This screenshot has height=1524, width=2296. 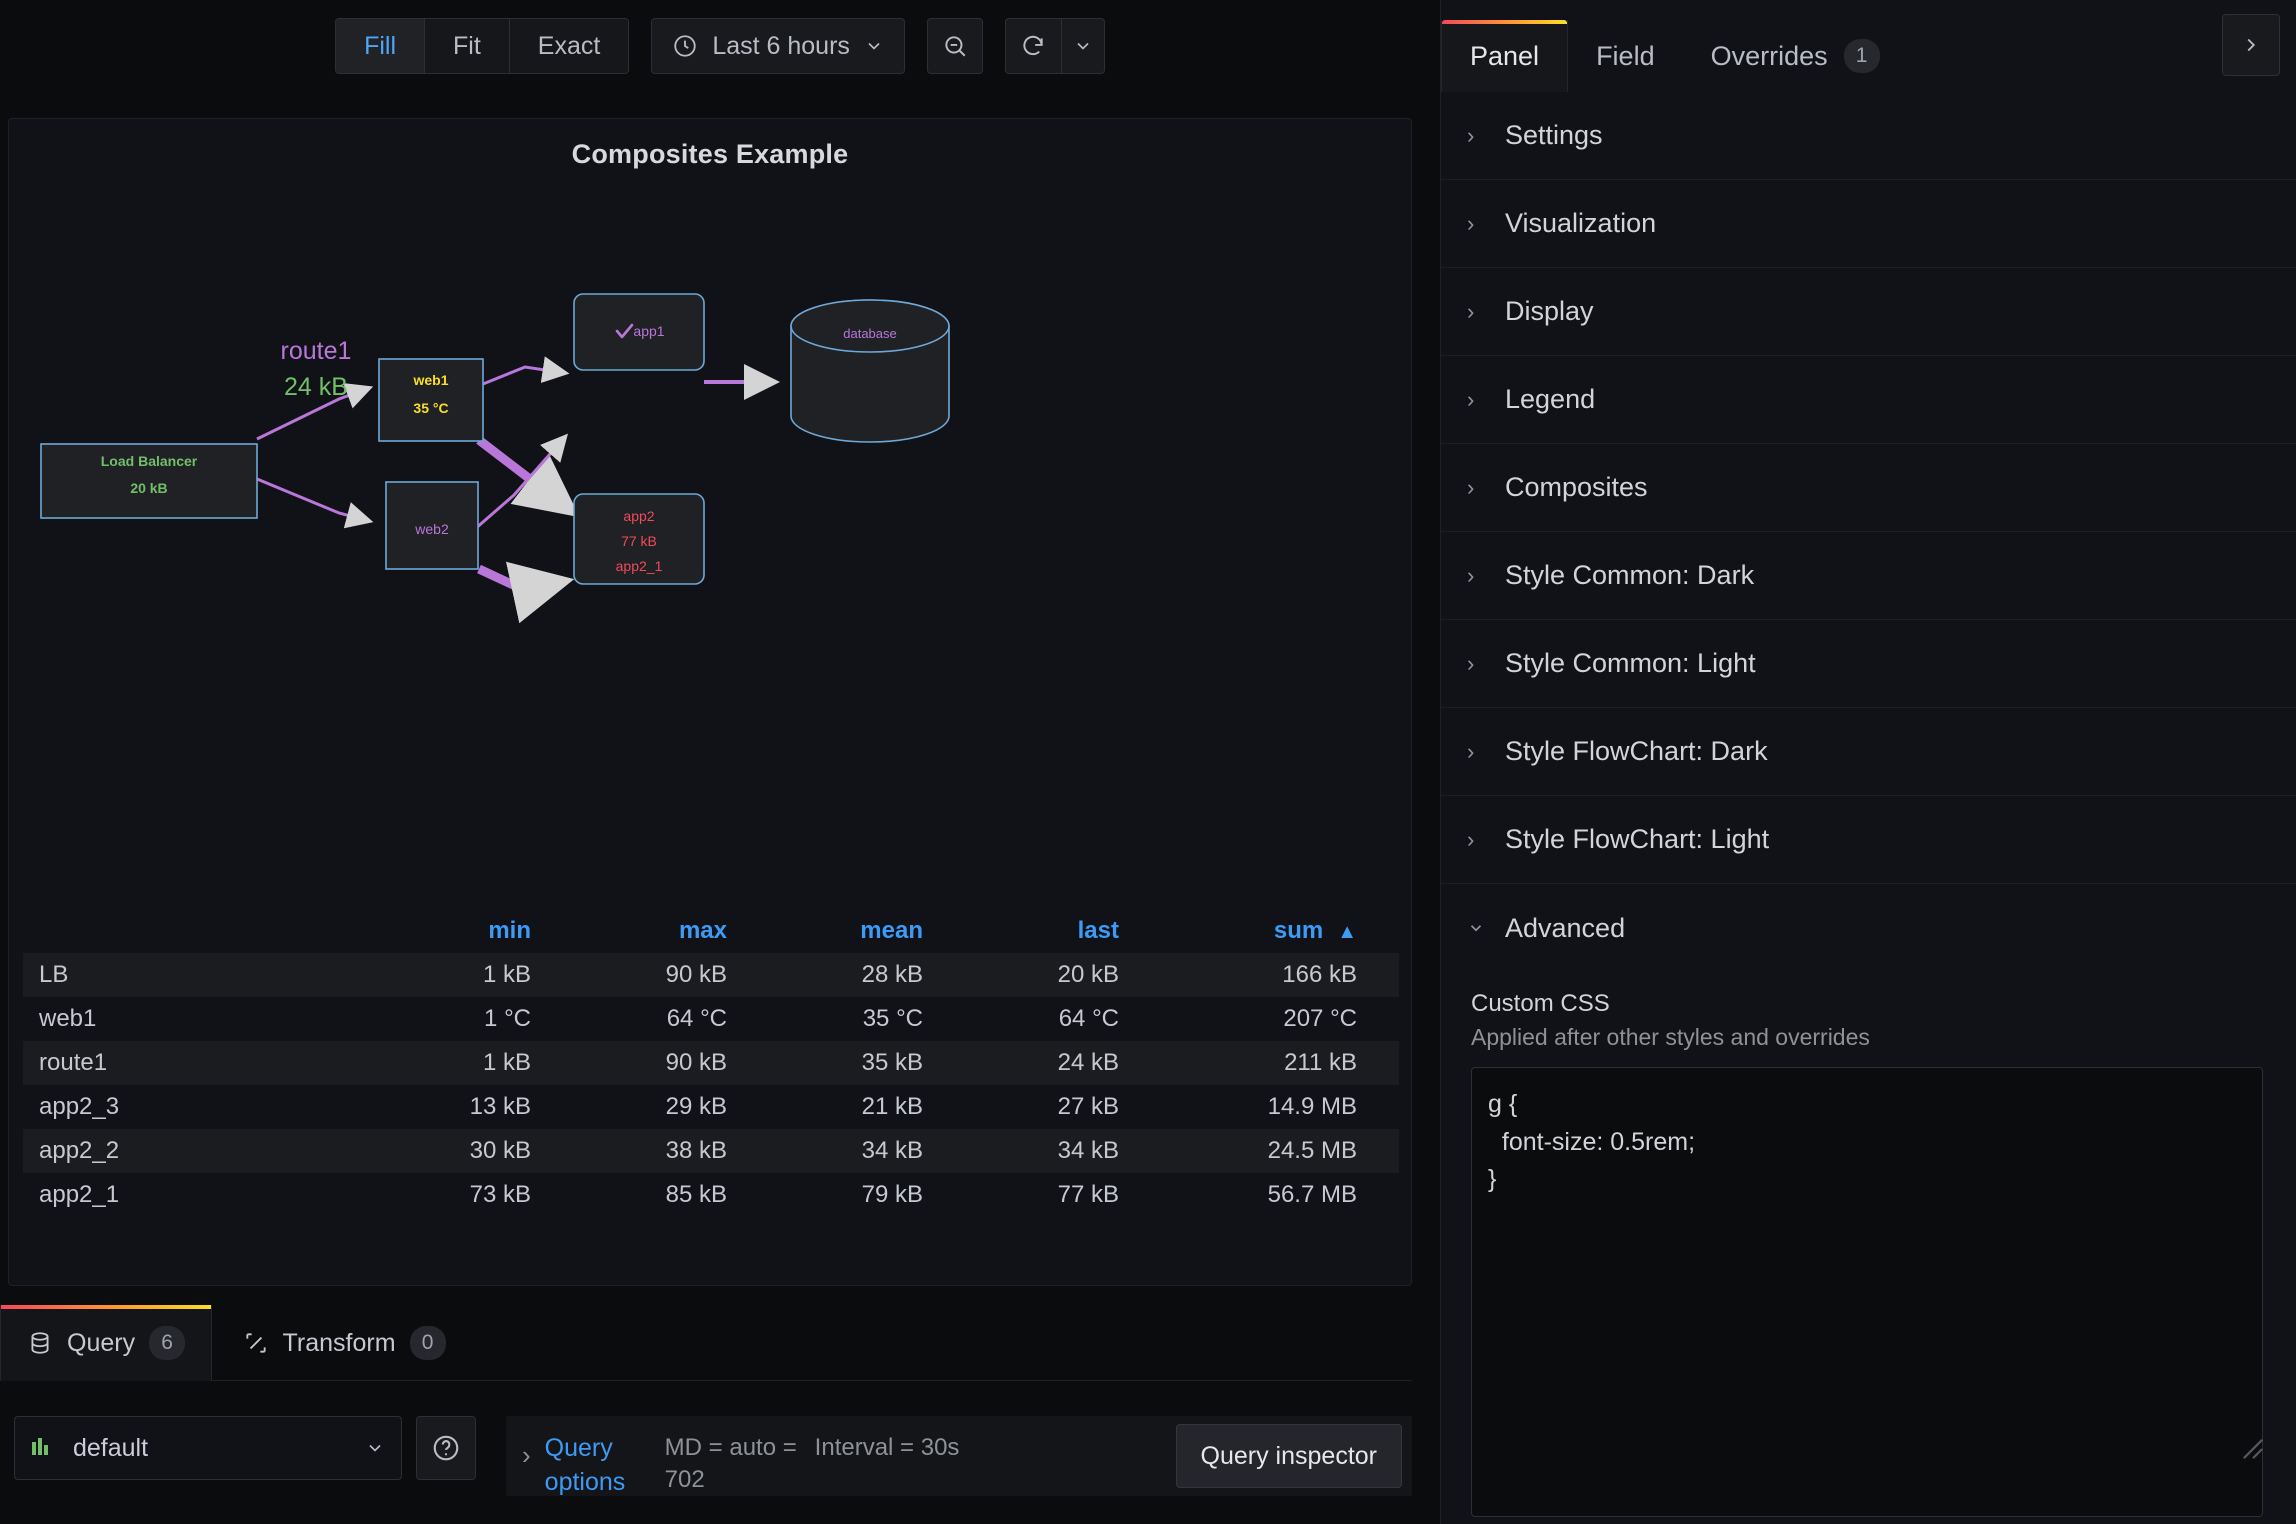 What do you see at coordinates (1540, 1003) in the screenshot?
I see `custom-css-label: Custom CSS` at bounding box center [1540, 1003].